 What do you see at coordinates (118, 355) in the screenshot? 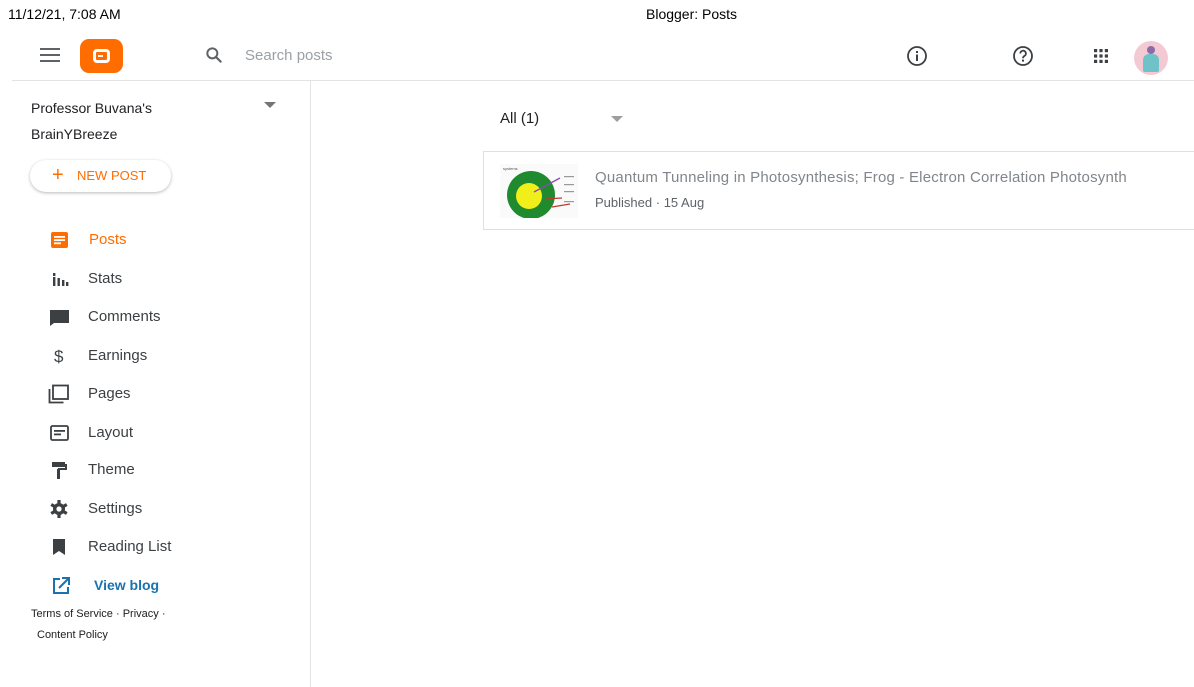
I see `sidebar-item-label: Earnings` at bounding box center [118, 355].